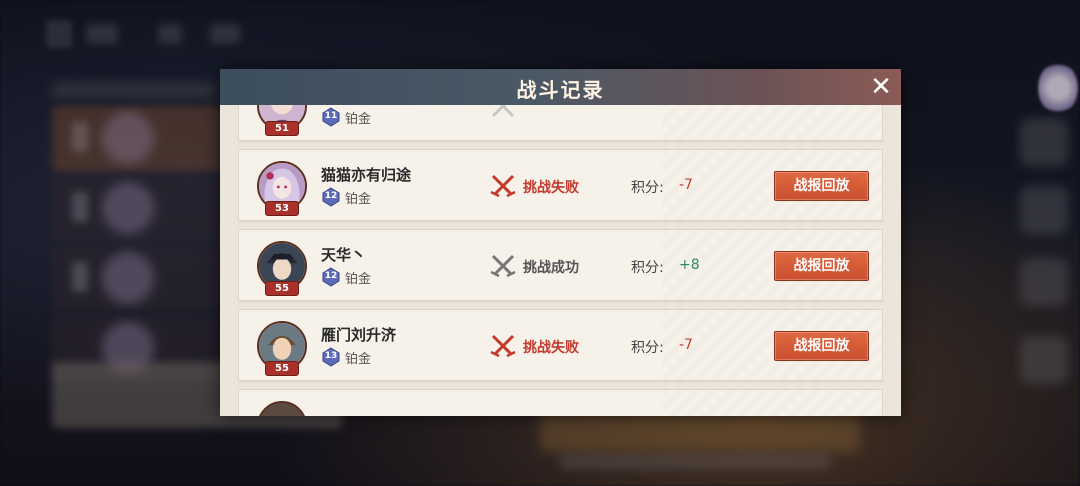 This screenshot has height=486, width=1080. I want to click on rank-emblem-icon: 13, so click(331, 357).